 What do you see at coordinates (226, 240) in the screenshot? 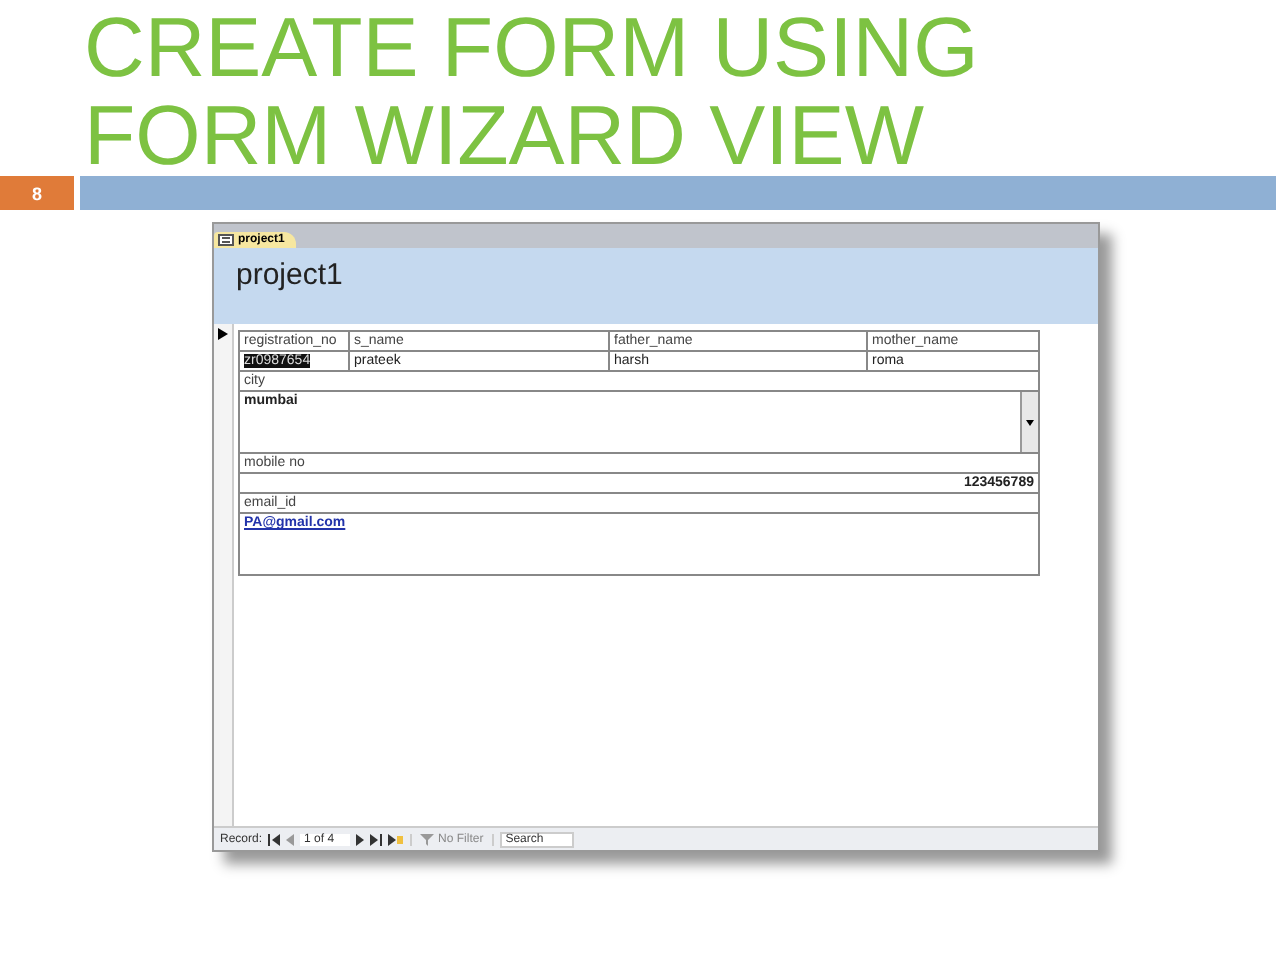
I see `form-icon` at bounding box center [226, 240].